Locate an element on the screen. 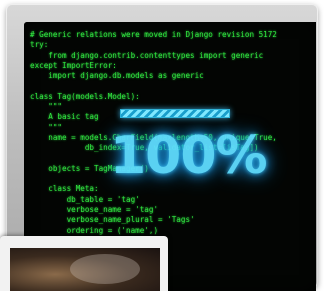  code-line: try: is located at coordinates (39, 45).